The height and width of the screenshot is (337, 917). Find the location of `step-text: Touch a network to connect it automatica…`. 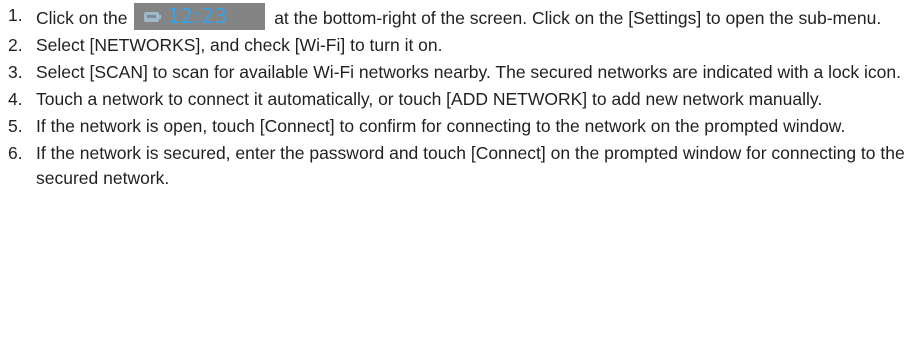

step-text: Touch a network to connect it automatica… is located at coordinates (429, 99).